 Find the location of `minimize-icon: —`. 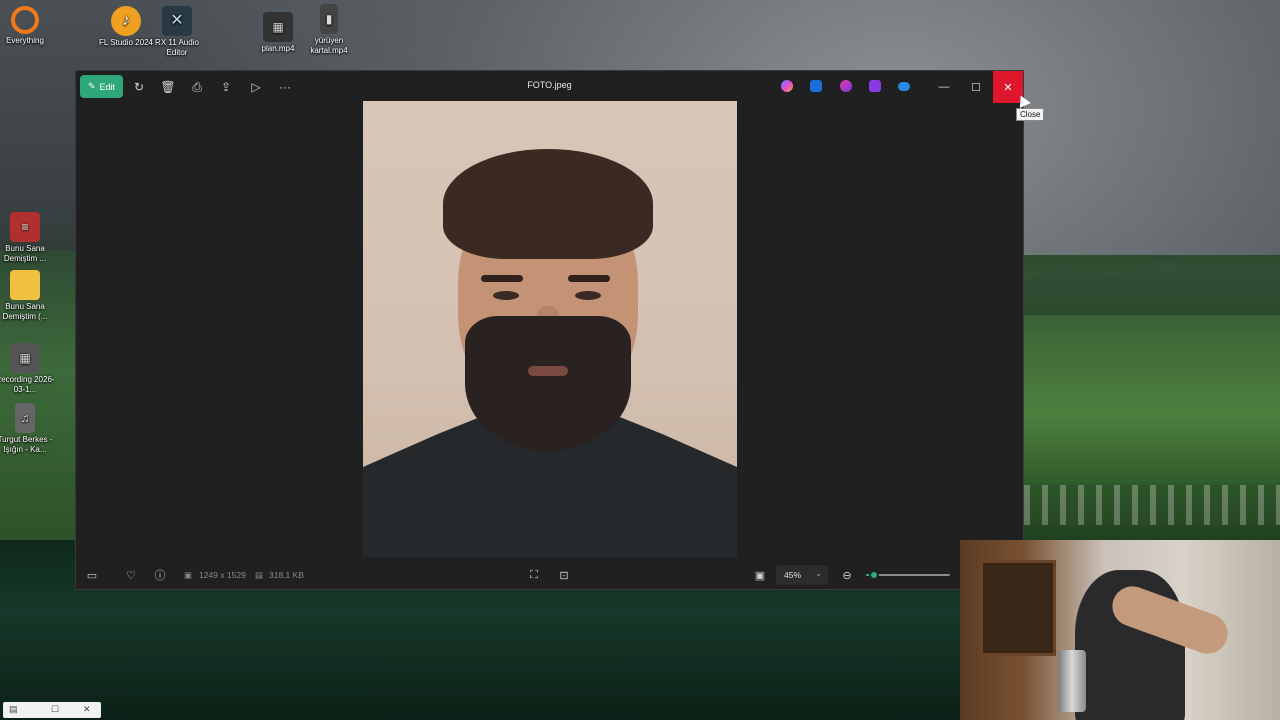

minimize-icon: — is located at coordinates (944, 87).